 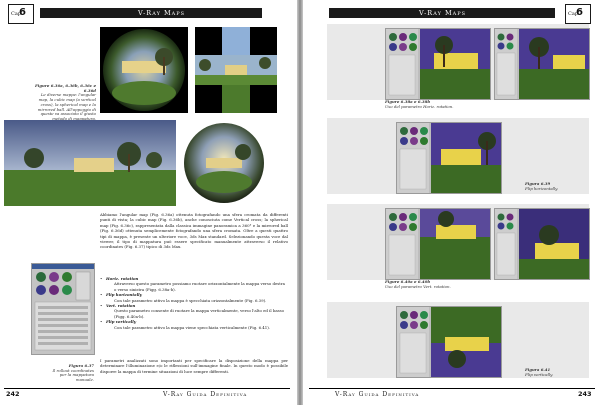 I want to click on figure-caption-text: Flip horizontally., so click(x=542, y=188).